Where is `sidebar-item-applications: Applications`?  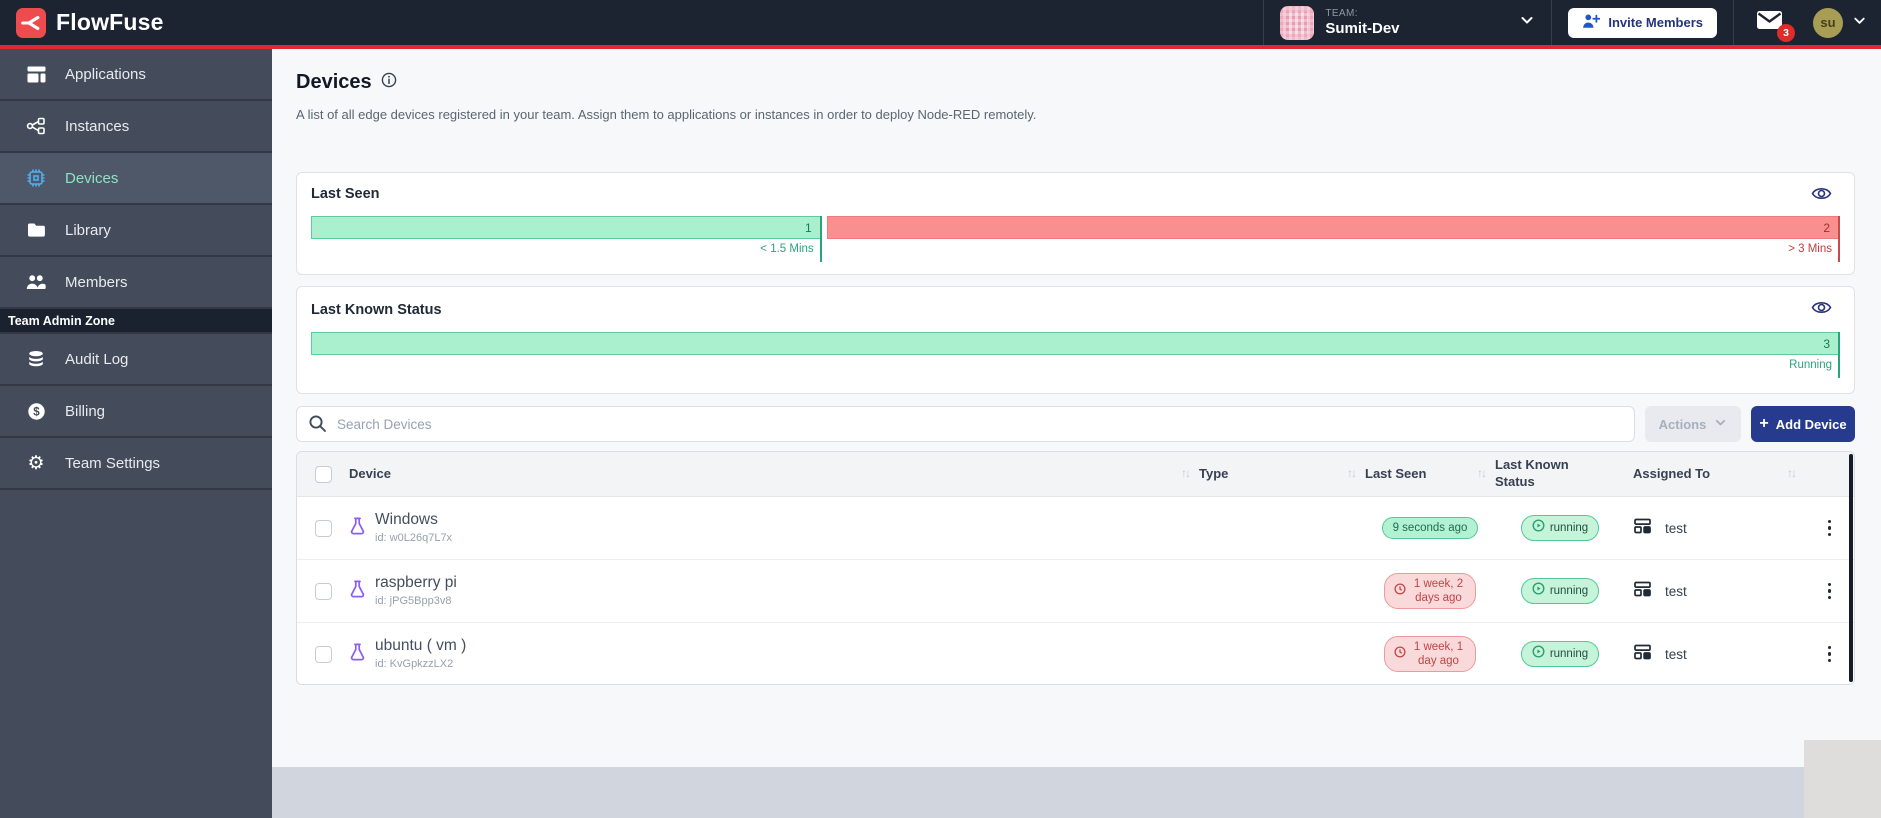 sidebar-item-applications: Applications is located at coordinates (136, 75).